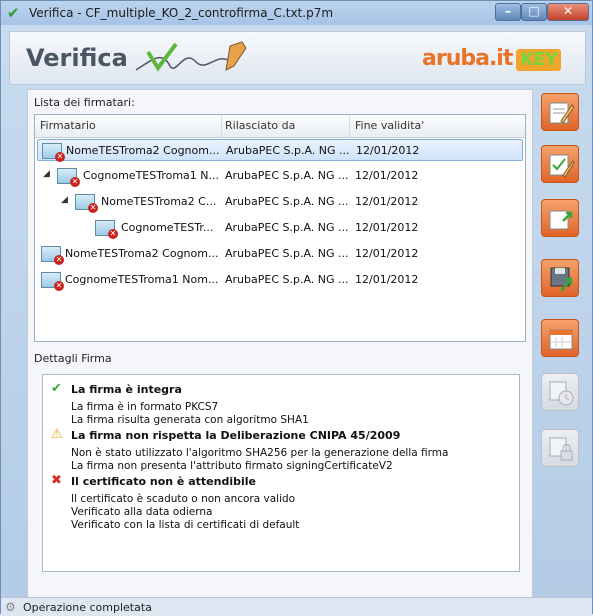 The image size is (593, 616). I want to click on document-check-pen-icon, so click(562, 166).